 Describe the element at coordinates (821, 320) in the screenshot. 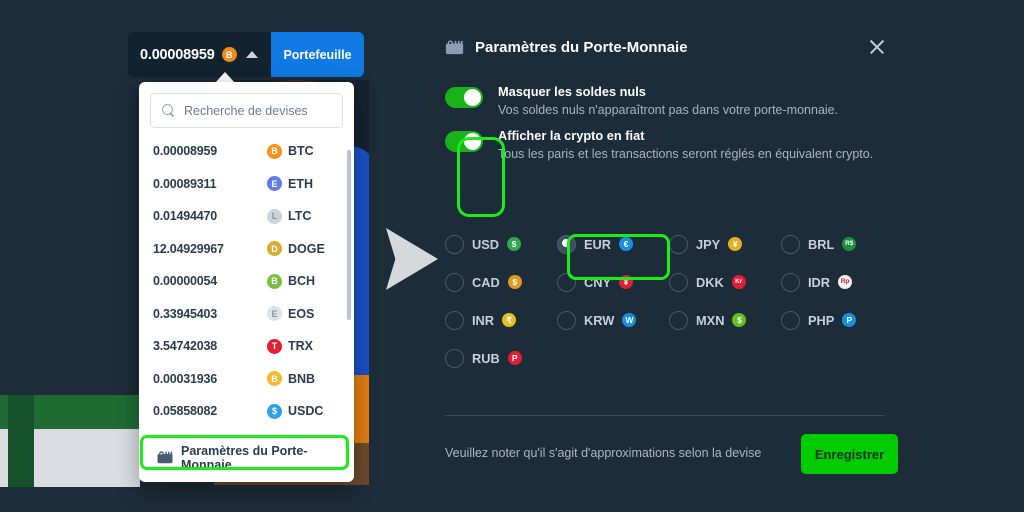

I see `currency-code: PHP` at that location.